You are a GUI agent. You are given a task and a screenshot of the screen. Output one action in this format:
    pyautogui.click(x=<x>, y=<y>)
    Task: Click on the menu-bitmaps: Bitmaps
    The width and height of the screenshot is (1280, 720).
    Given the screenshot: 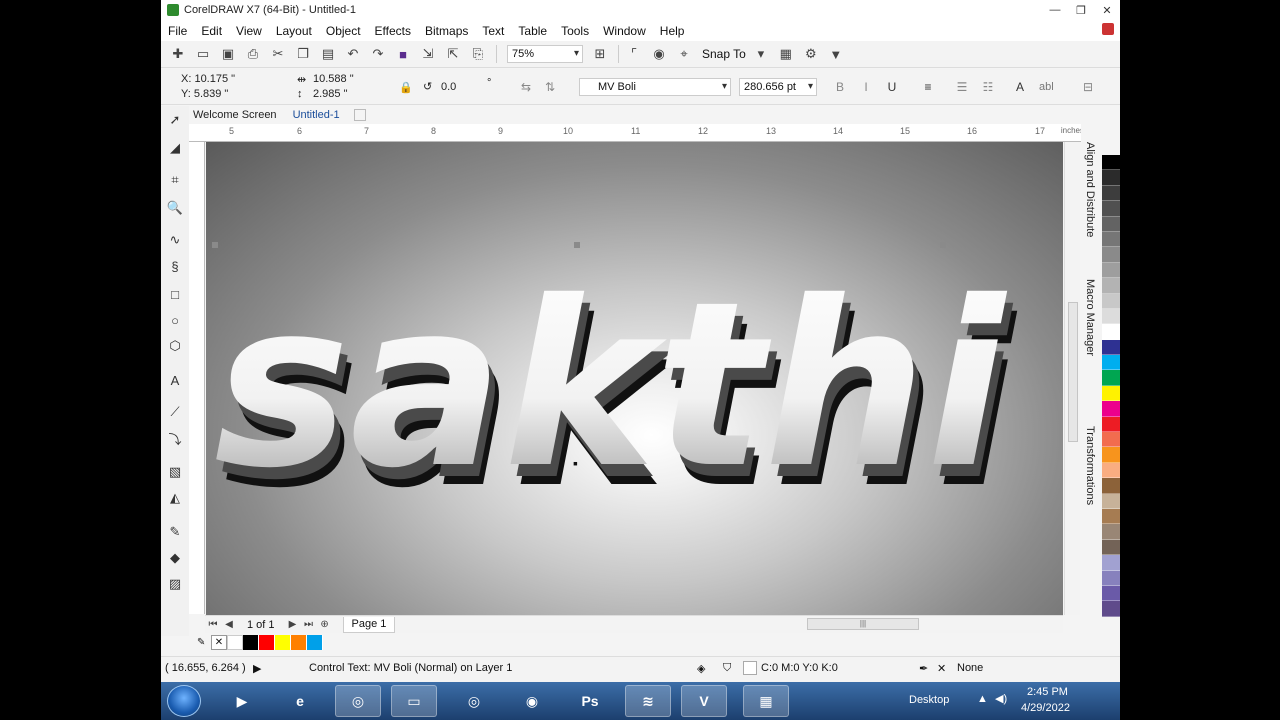 What is the action you would take?
    pyautogui.click(x=446, y=31)
    